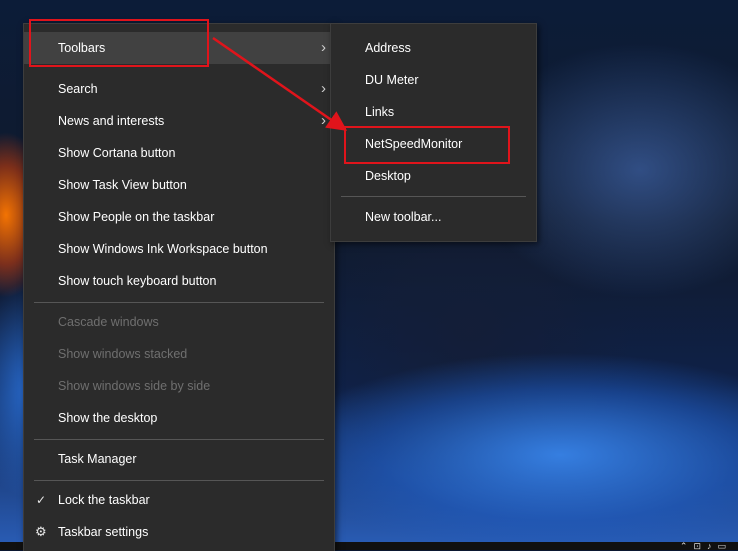  I want to click on menu-item-news-and-interests: News and interests ›, so click(179, 121).